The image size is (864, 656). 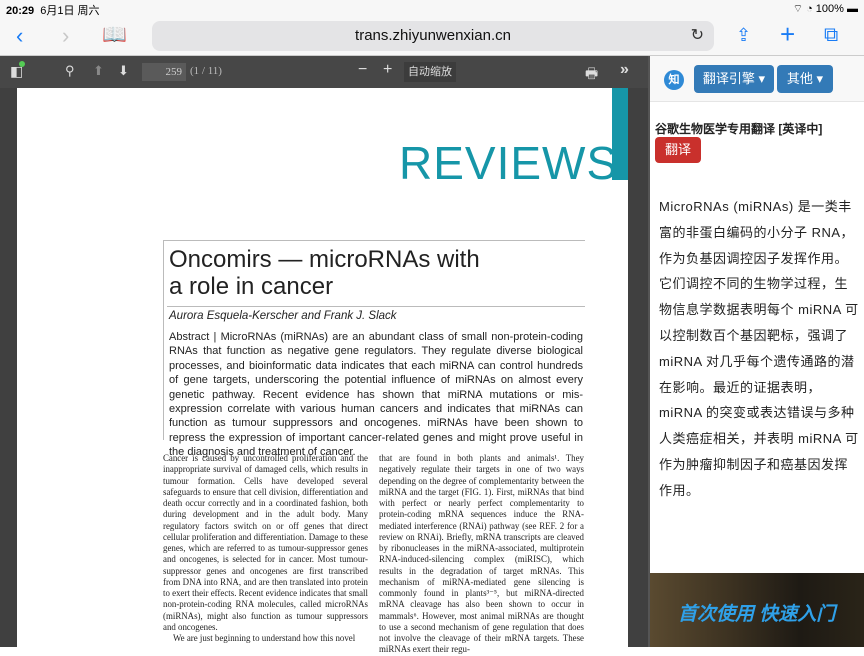 I want to click on url-text: trans.zhiyunwenxian.cn, so click(x=433, y=35).